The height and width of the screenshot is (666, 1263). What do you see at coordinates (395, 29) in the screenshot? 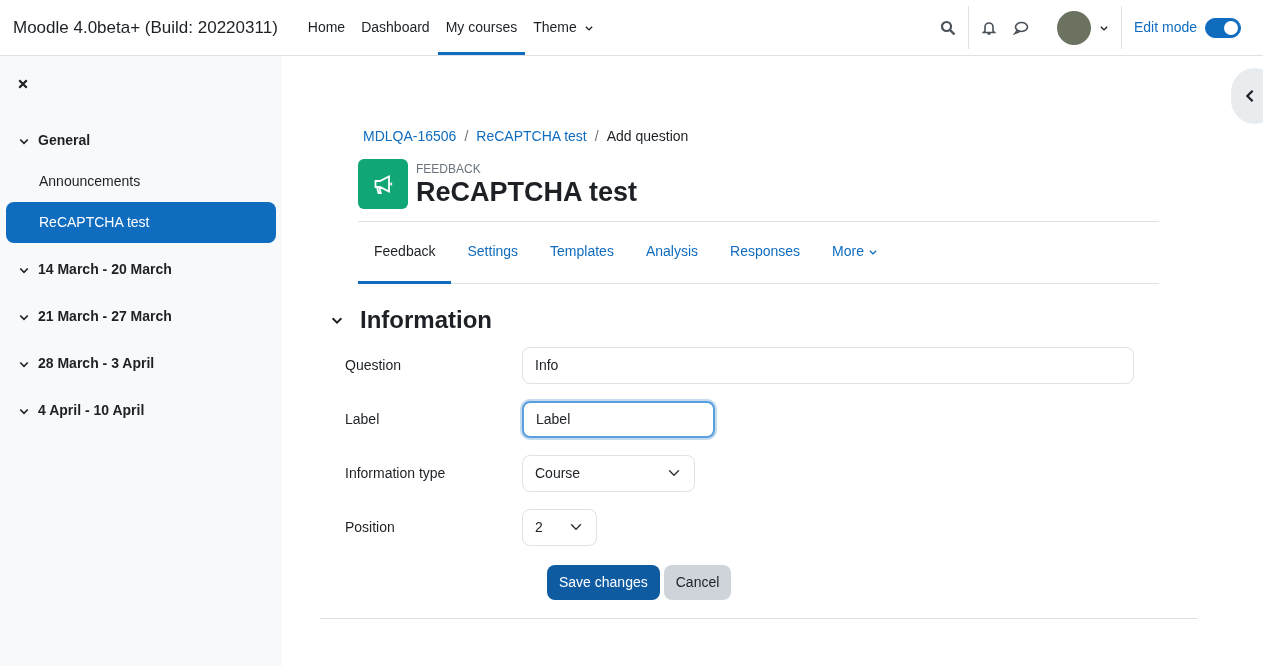
I see `nav-link: Dashboard` at bounding box center [395, 29].